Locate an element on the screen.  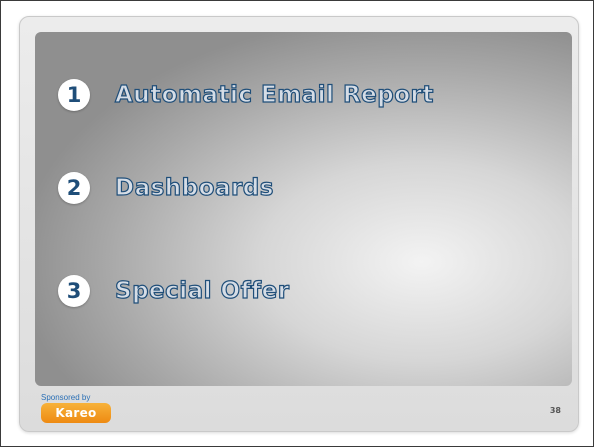
list-item-3: 3 Special Offer is located at coordinates (174, 291).